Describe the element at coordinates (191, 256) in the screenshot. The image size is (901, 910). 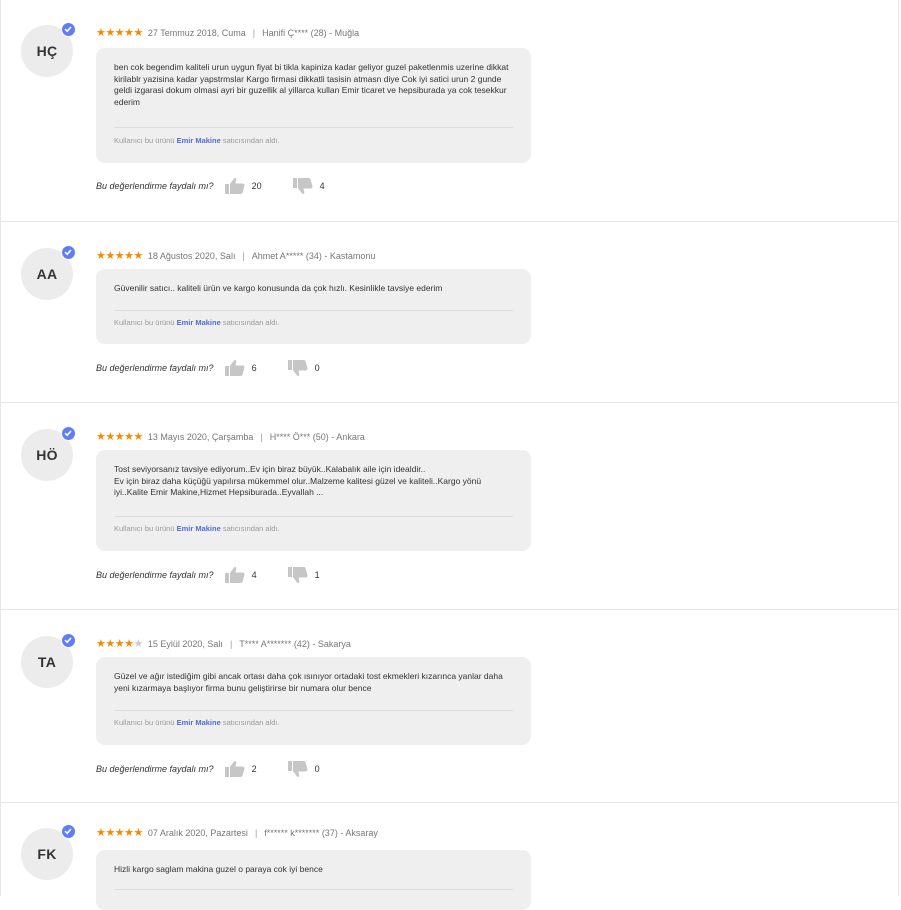
I see `review-date: 18 Ağustos 2020, Salı` at that location.